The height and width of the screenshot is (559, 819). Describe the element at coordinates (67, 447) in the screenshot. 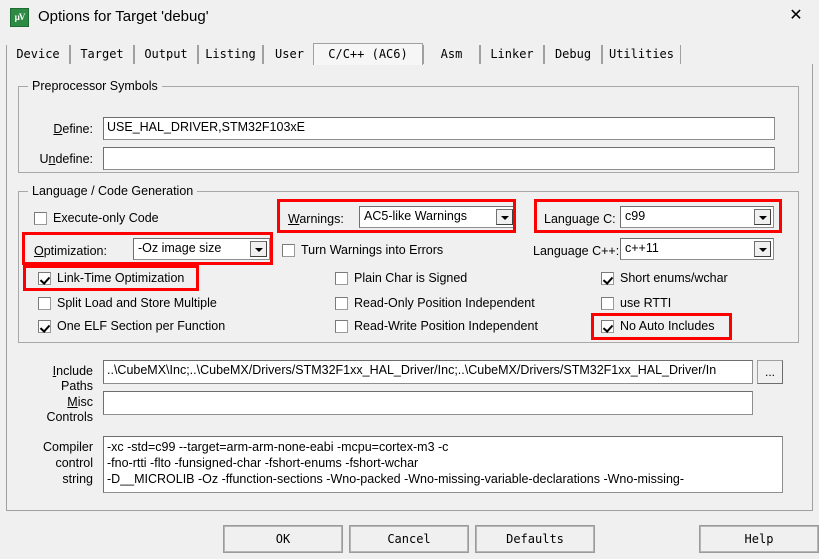

I see `compiler-control-label-line1: Compiler` at that location.